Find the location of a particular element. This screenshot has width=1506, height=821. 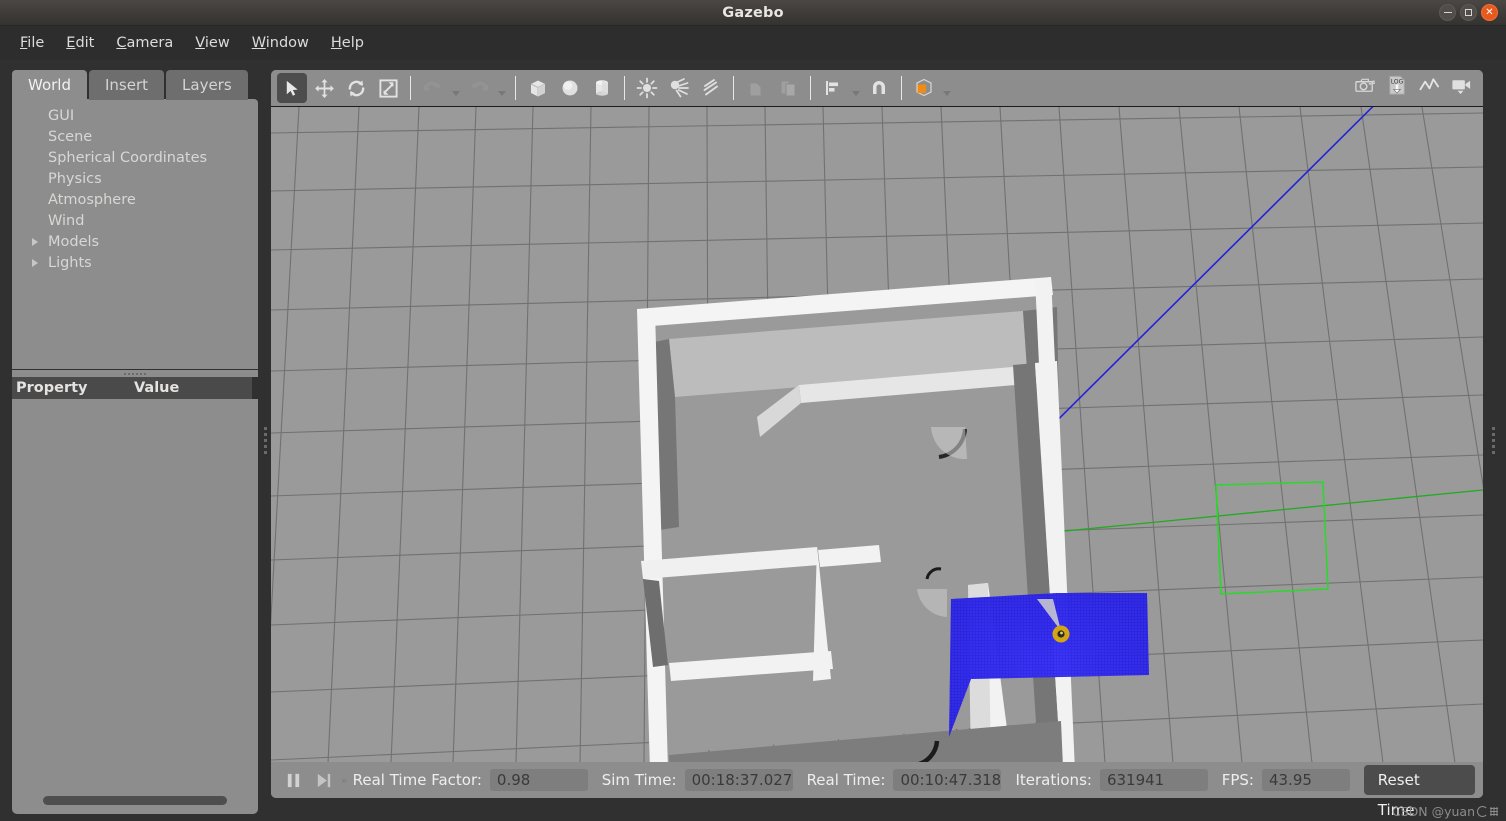

translate-mode-button is located at coordinates (324, 88).